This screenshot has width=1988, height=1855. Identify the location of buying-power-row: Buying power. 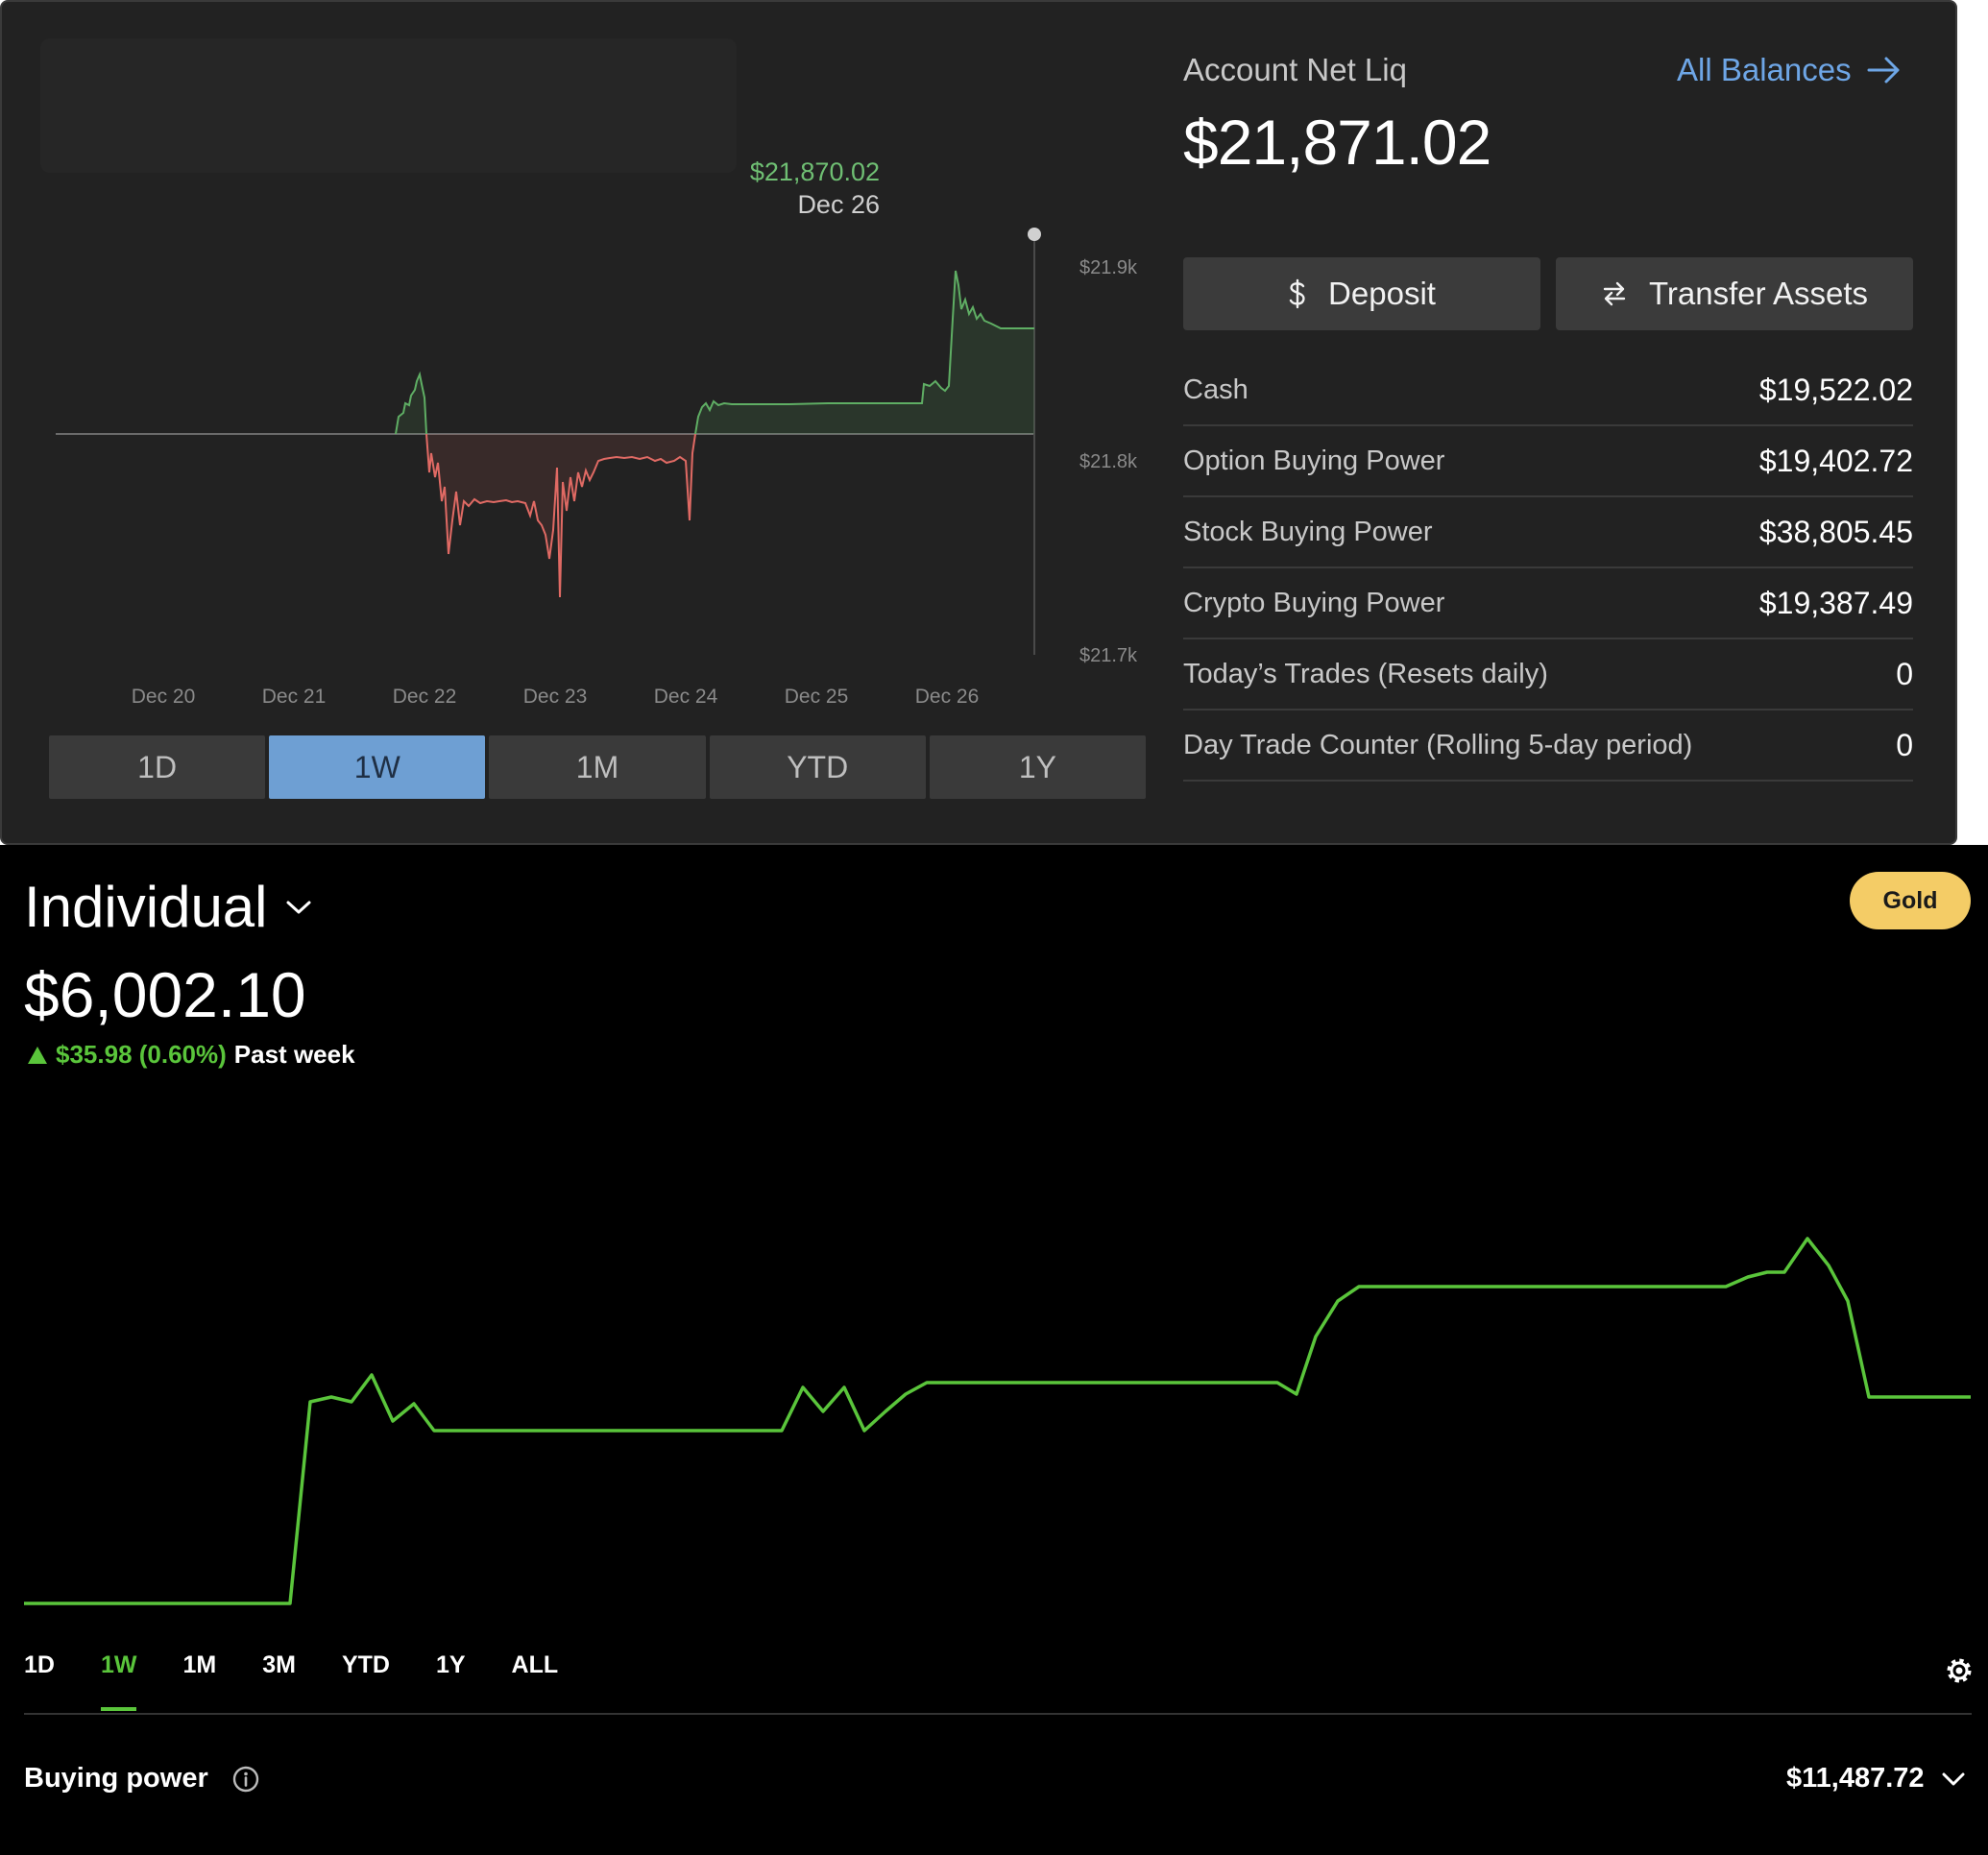
(142, 1779).